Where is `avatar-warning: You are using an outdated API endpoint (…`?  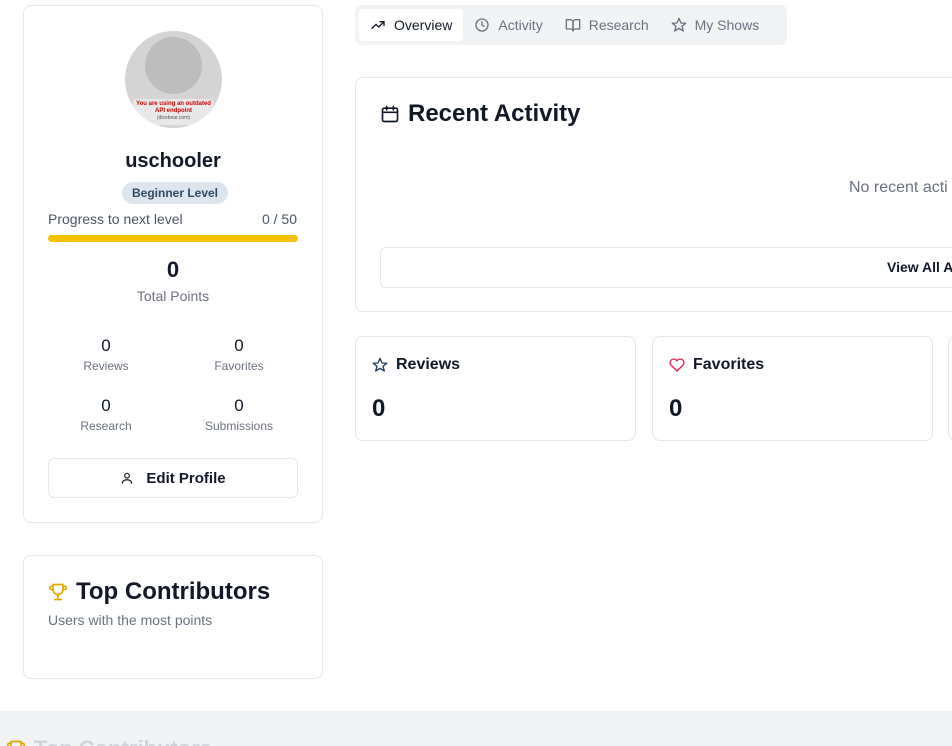
avatar-warning: You are using an outdated API endpoint (… is located at coordinates (173, 112).